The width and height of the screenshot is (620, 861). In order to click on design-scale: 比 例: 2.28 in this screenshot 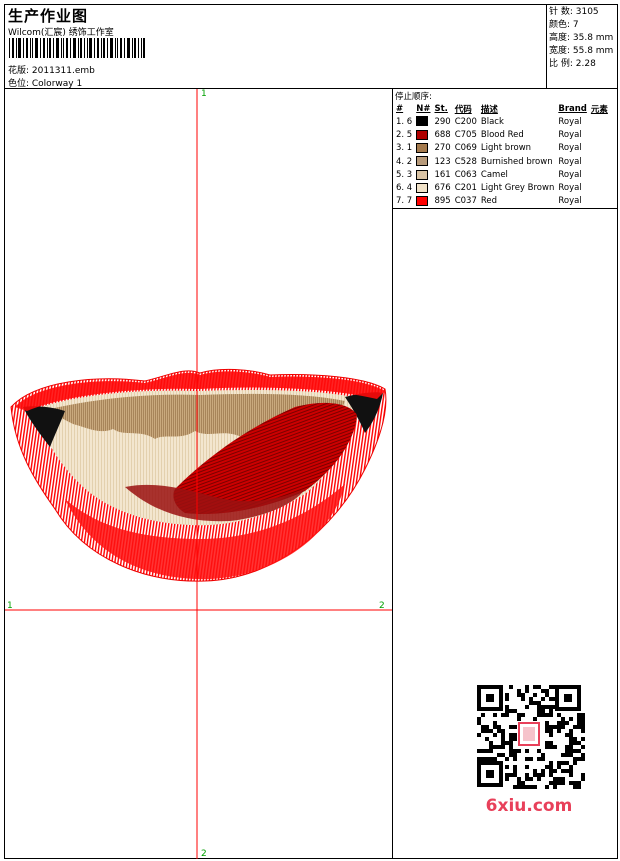, I will do `click(572, 64)`.